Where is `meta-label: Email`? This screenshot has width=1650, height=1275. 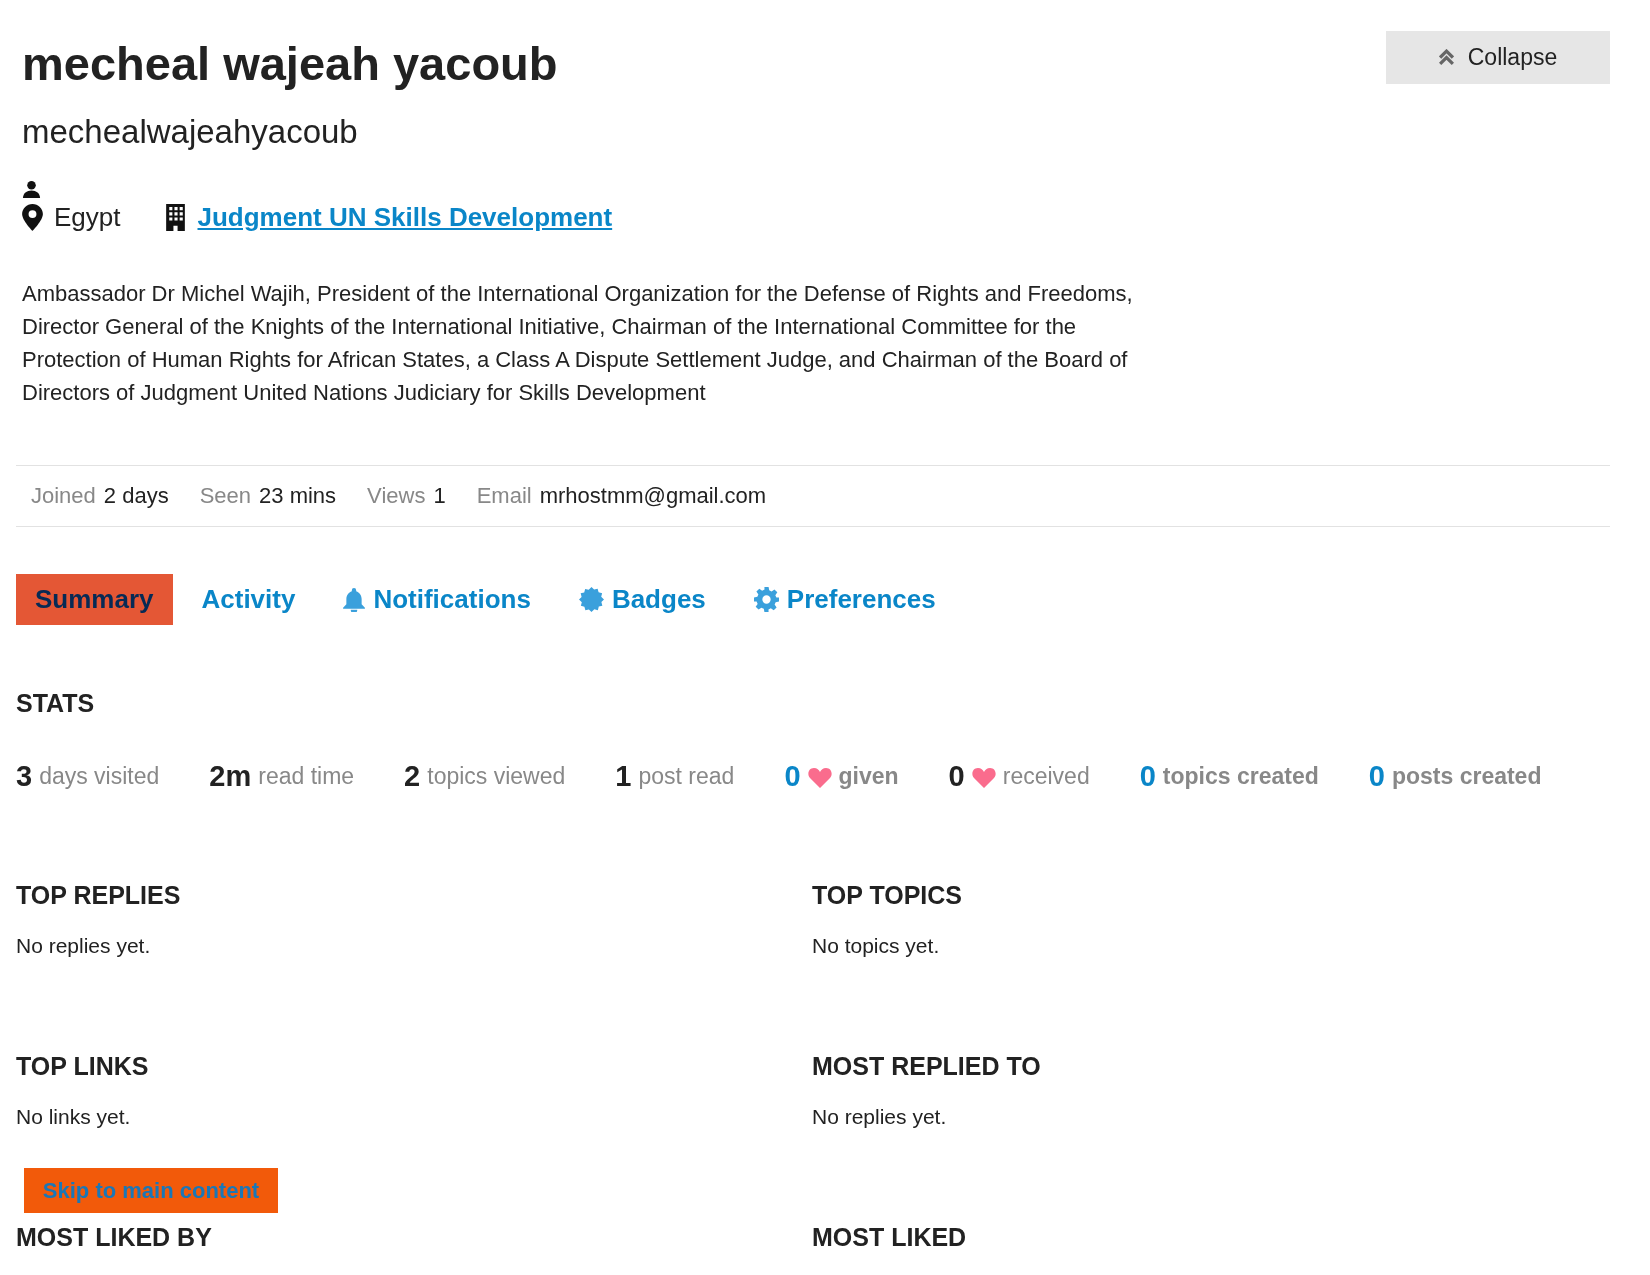 meta-label: Email is located at coordinates (504, 495).